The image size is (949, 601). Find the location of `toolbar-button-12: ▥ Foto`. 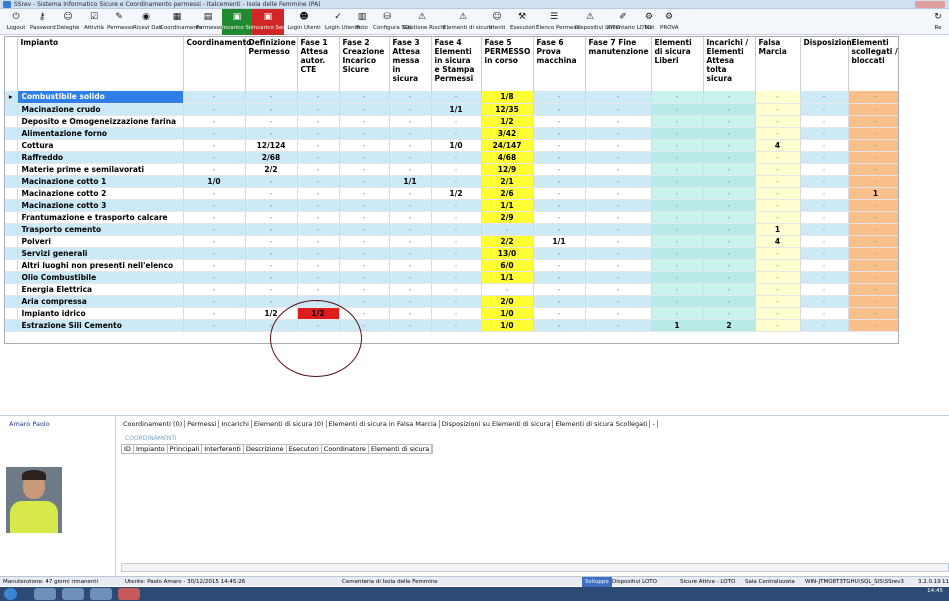

toolbar-button-12: ▥ Foto is located at coordinates (362, 22).